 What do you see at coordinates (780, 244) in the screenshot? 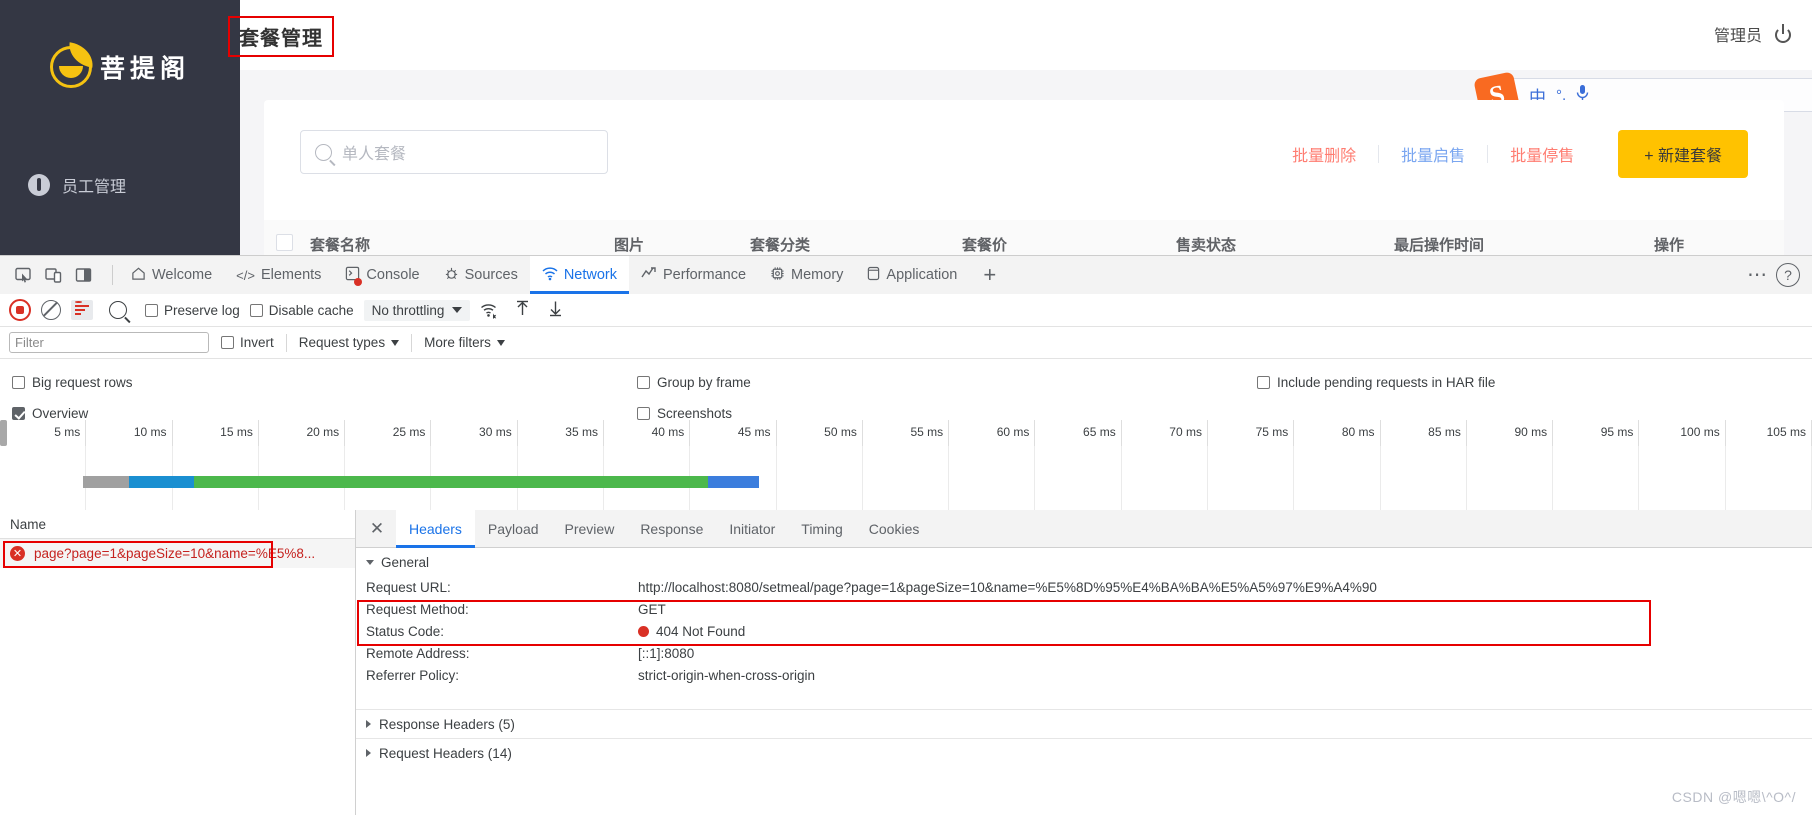
I see `column-header-category: 套餐分类` at bounding box center [780, 244].